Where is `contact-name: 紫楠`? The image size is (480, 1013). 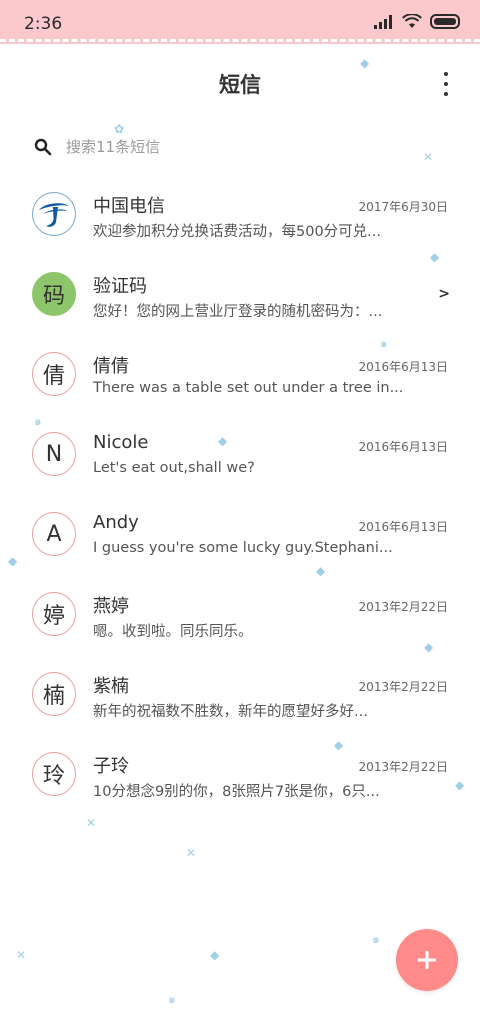 contact-name: 紫楠 is located at coordinates (111, 686).